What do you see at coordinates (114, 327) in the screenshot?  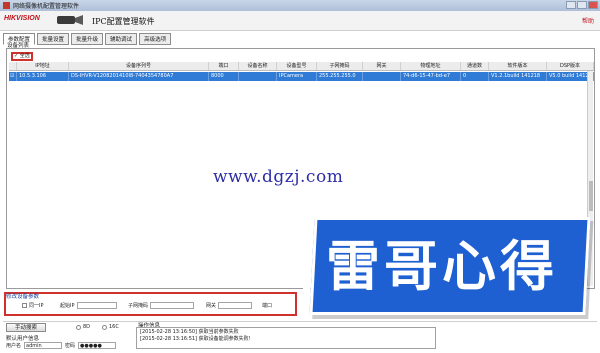 I see `radio-16c-label: 16C` at bounding box center [114, 327].